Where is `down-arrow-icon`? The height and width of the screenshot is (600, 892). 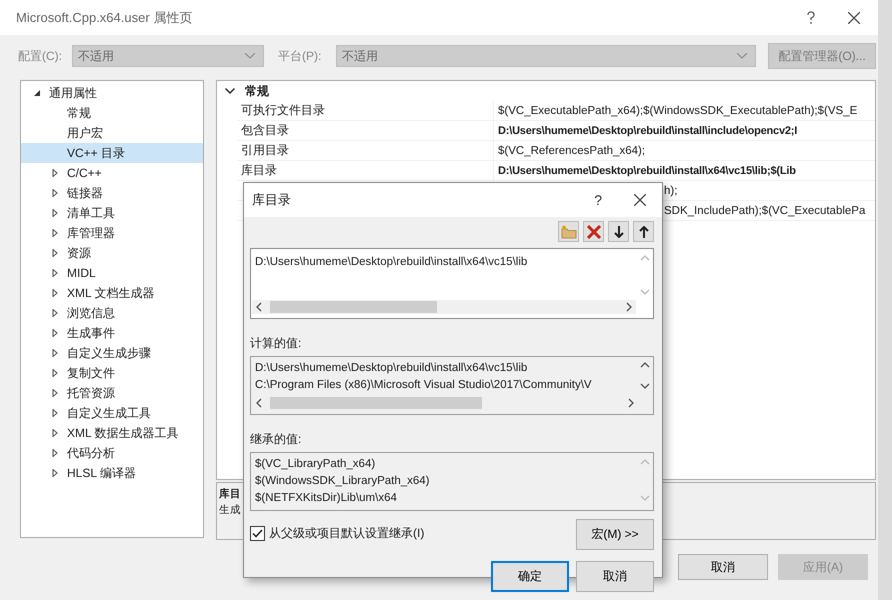
down-arrow-icon is located at coordinates (619, 232).